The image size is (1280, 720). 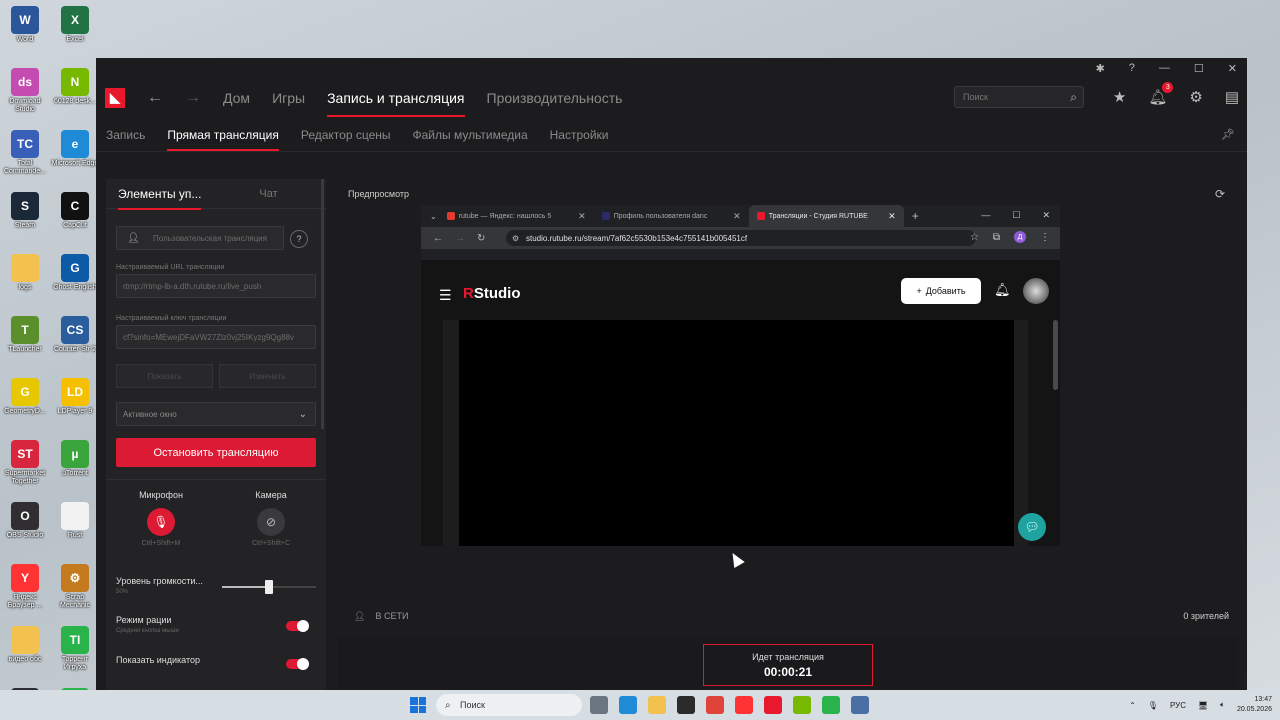 I want to click on show-indicator-toggle, so click(x=297, y=664).